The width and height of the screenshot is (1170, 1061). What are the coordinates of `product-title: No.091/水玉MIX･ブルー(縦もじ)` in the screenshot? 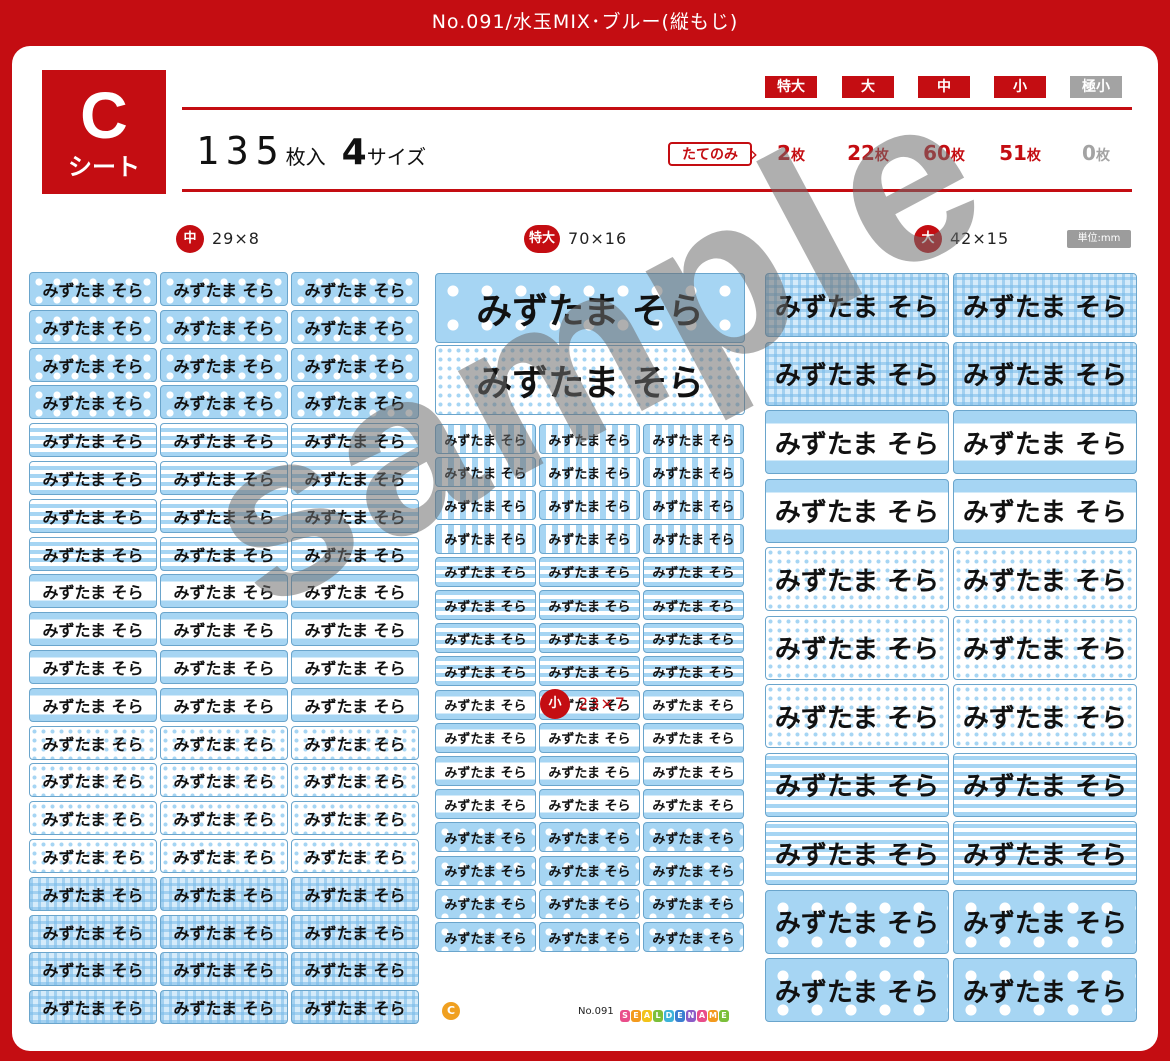 It's located at (585, 22).